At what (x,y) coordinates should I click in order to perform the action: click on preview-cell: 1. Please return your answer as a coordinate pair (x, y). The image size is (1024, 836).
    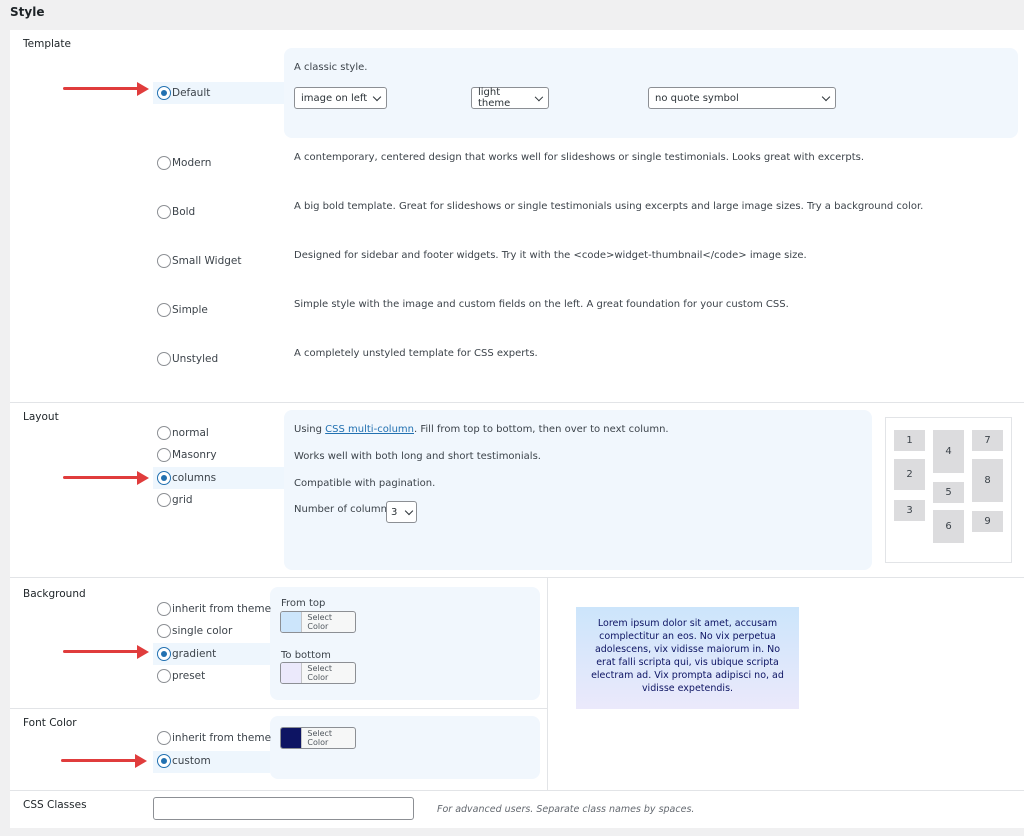
    Looking at the image, I should click on (909, 440).